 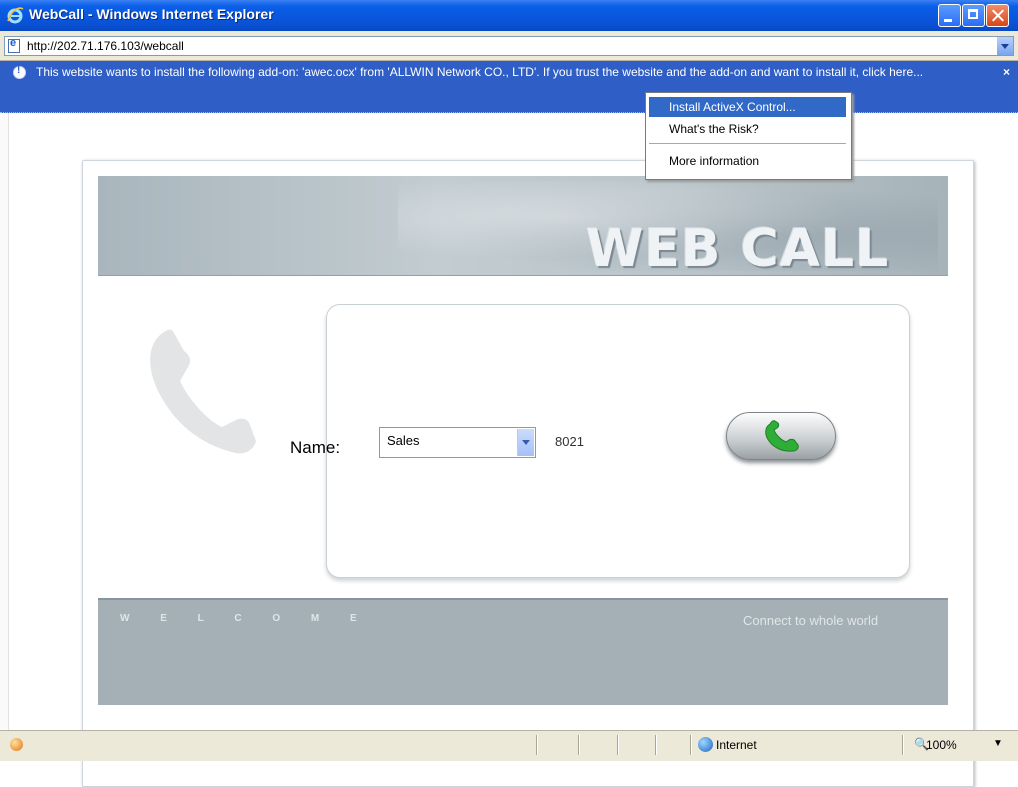 I want to click on close-window-button, so click(x=997, y=15).